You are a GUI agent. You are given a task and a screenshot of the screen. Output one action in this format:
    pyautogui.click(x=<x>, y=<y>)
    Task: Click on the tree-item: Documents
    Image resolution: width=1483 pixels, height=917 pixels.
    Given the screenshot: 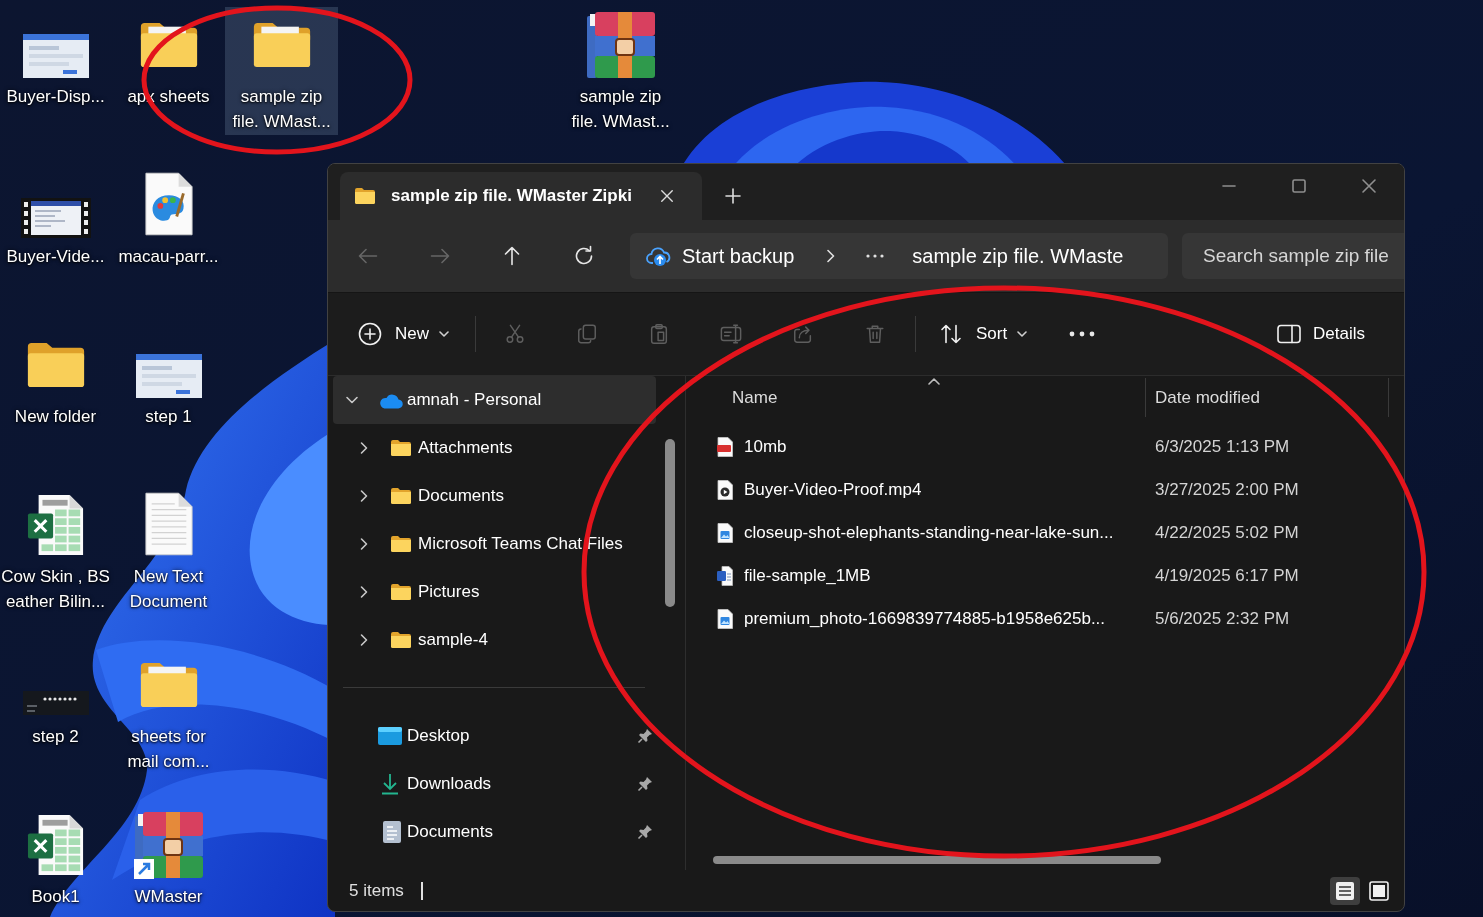 What is the action you would take?
    pyautogui.click(x=494, y=496)
    